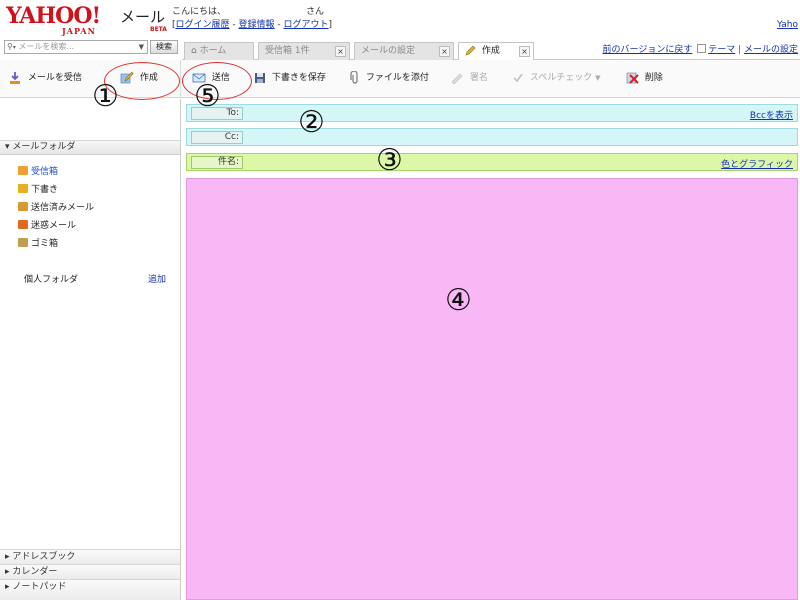 This screenshot has height=600, width=800. I want to click on trash-icon, so click(23, 242).